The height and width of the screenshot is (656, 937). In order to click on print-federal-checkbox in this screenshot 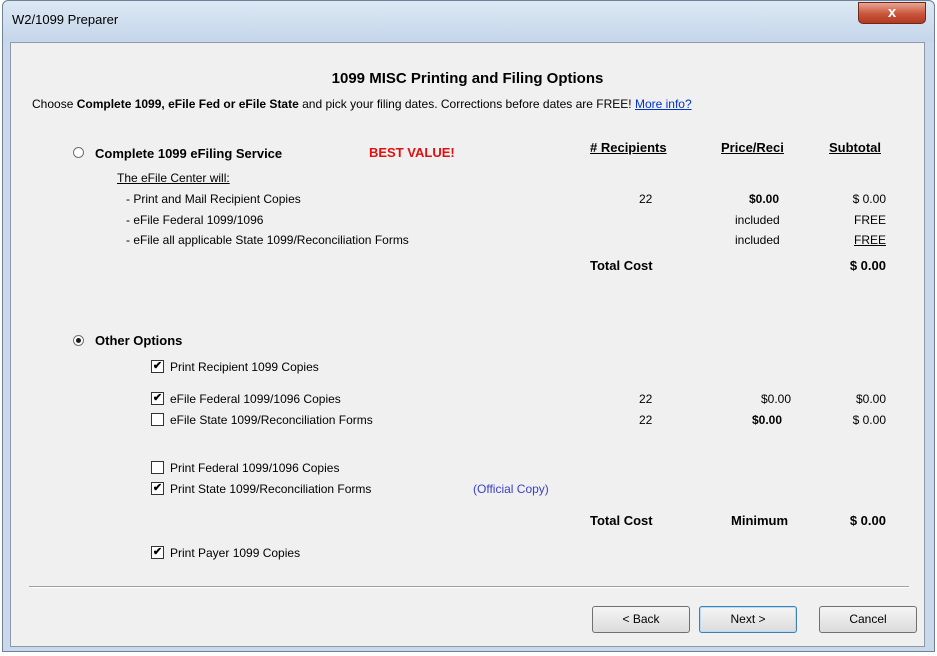, I will do `click(157, 467)`.